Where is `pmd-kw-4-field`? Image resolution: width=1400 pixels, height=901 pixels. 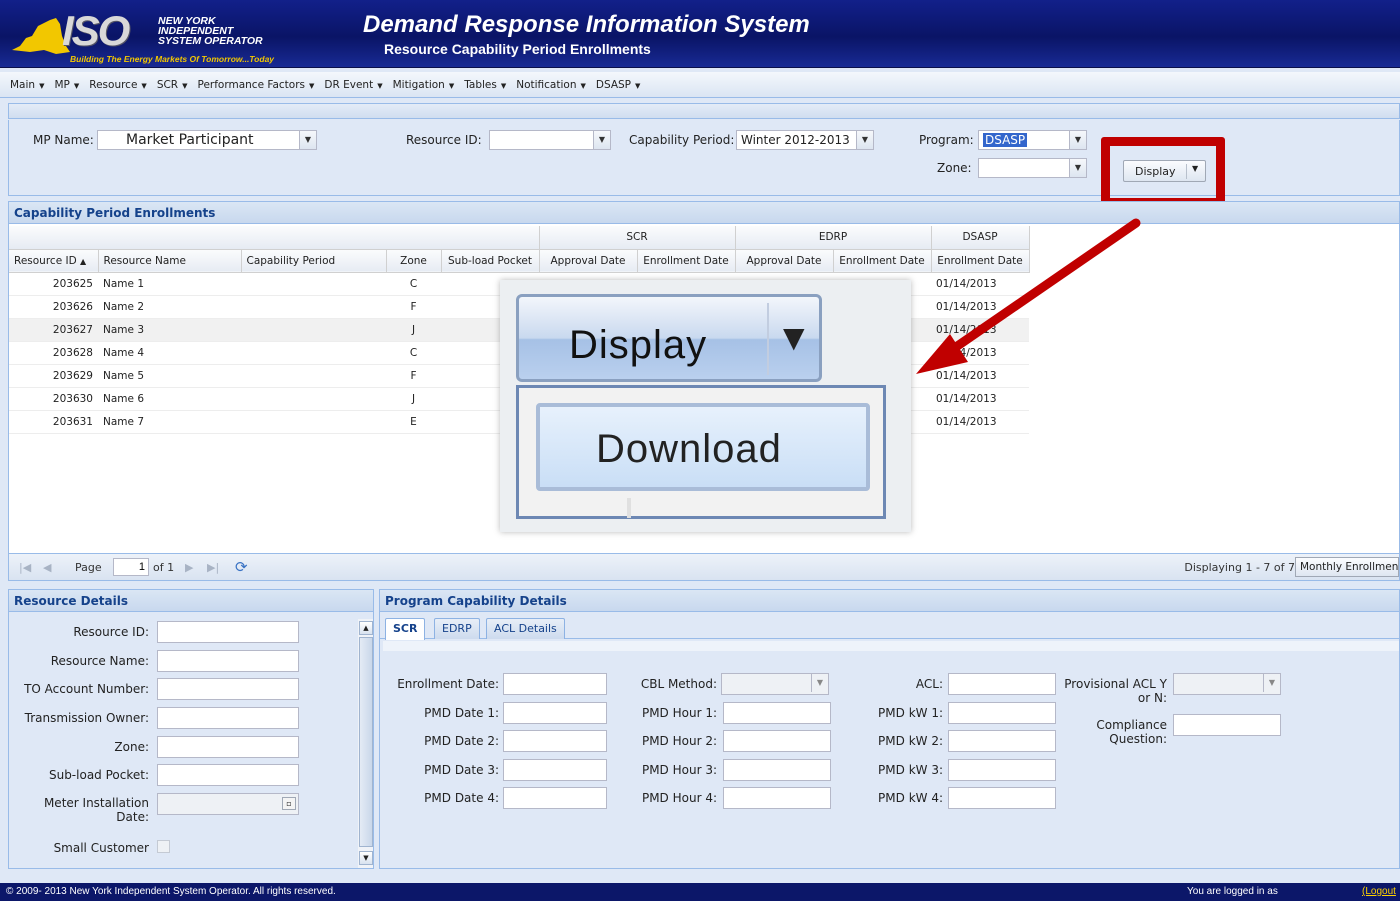 pmd-kw-4-field is located at coordinates (1002, 798).